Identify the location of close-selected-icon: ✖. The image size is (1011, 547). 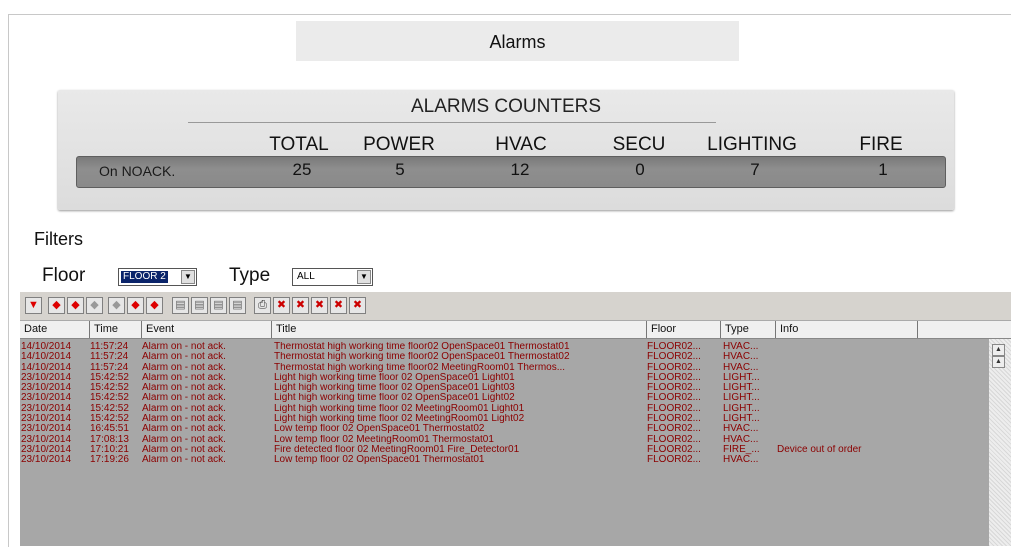
(319, 305).